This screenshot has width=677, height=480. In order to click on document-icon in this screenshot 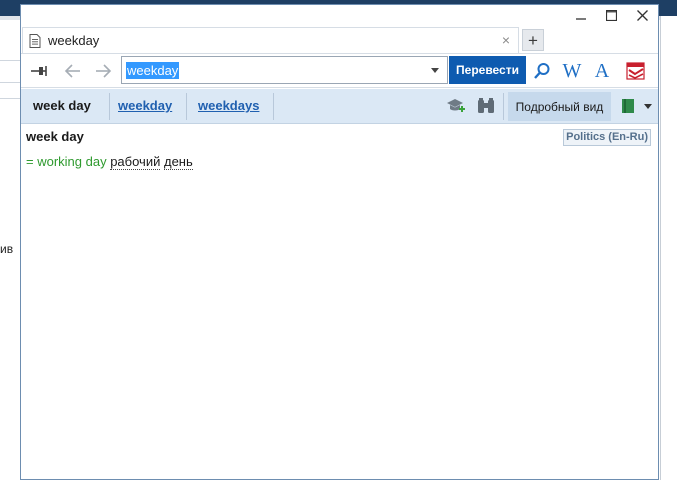, I will do `click(35, 40)`.